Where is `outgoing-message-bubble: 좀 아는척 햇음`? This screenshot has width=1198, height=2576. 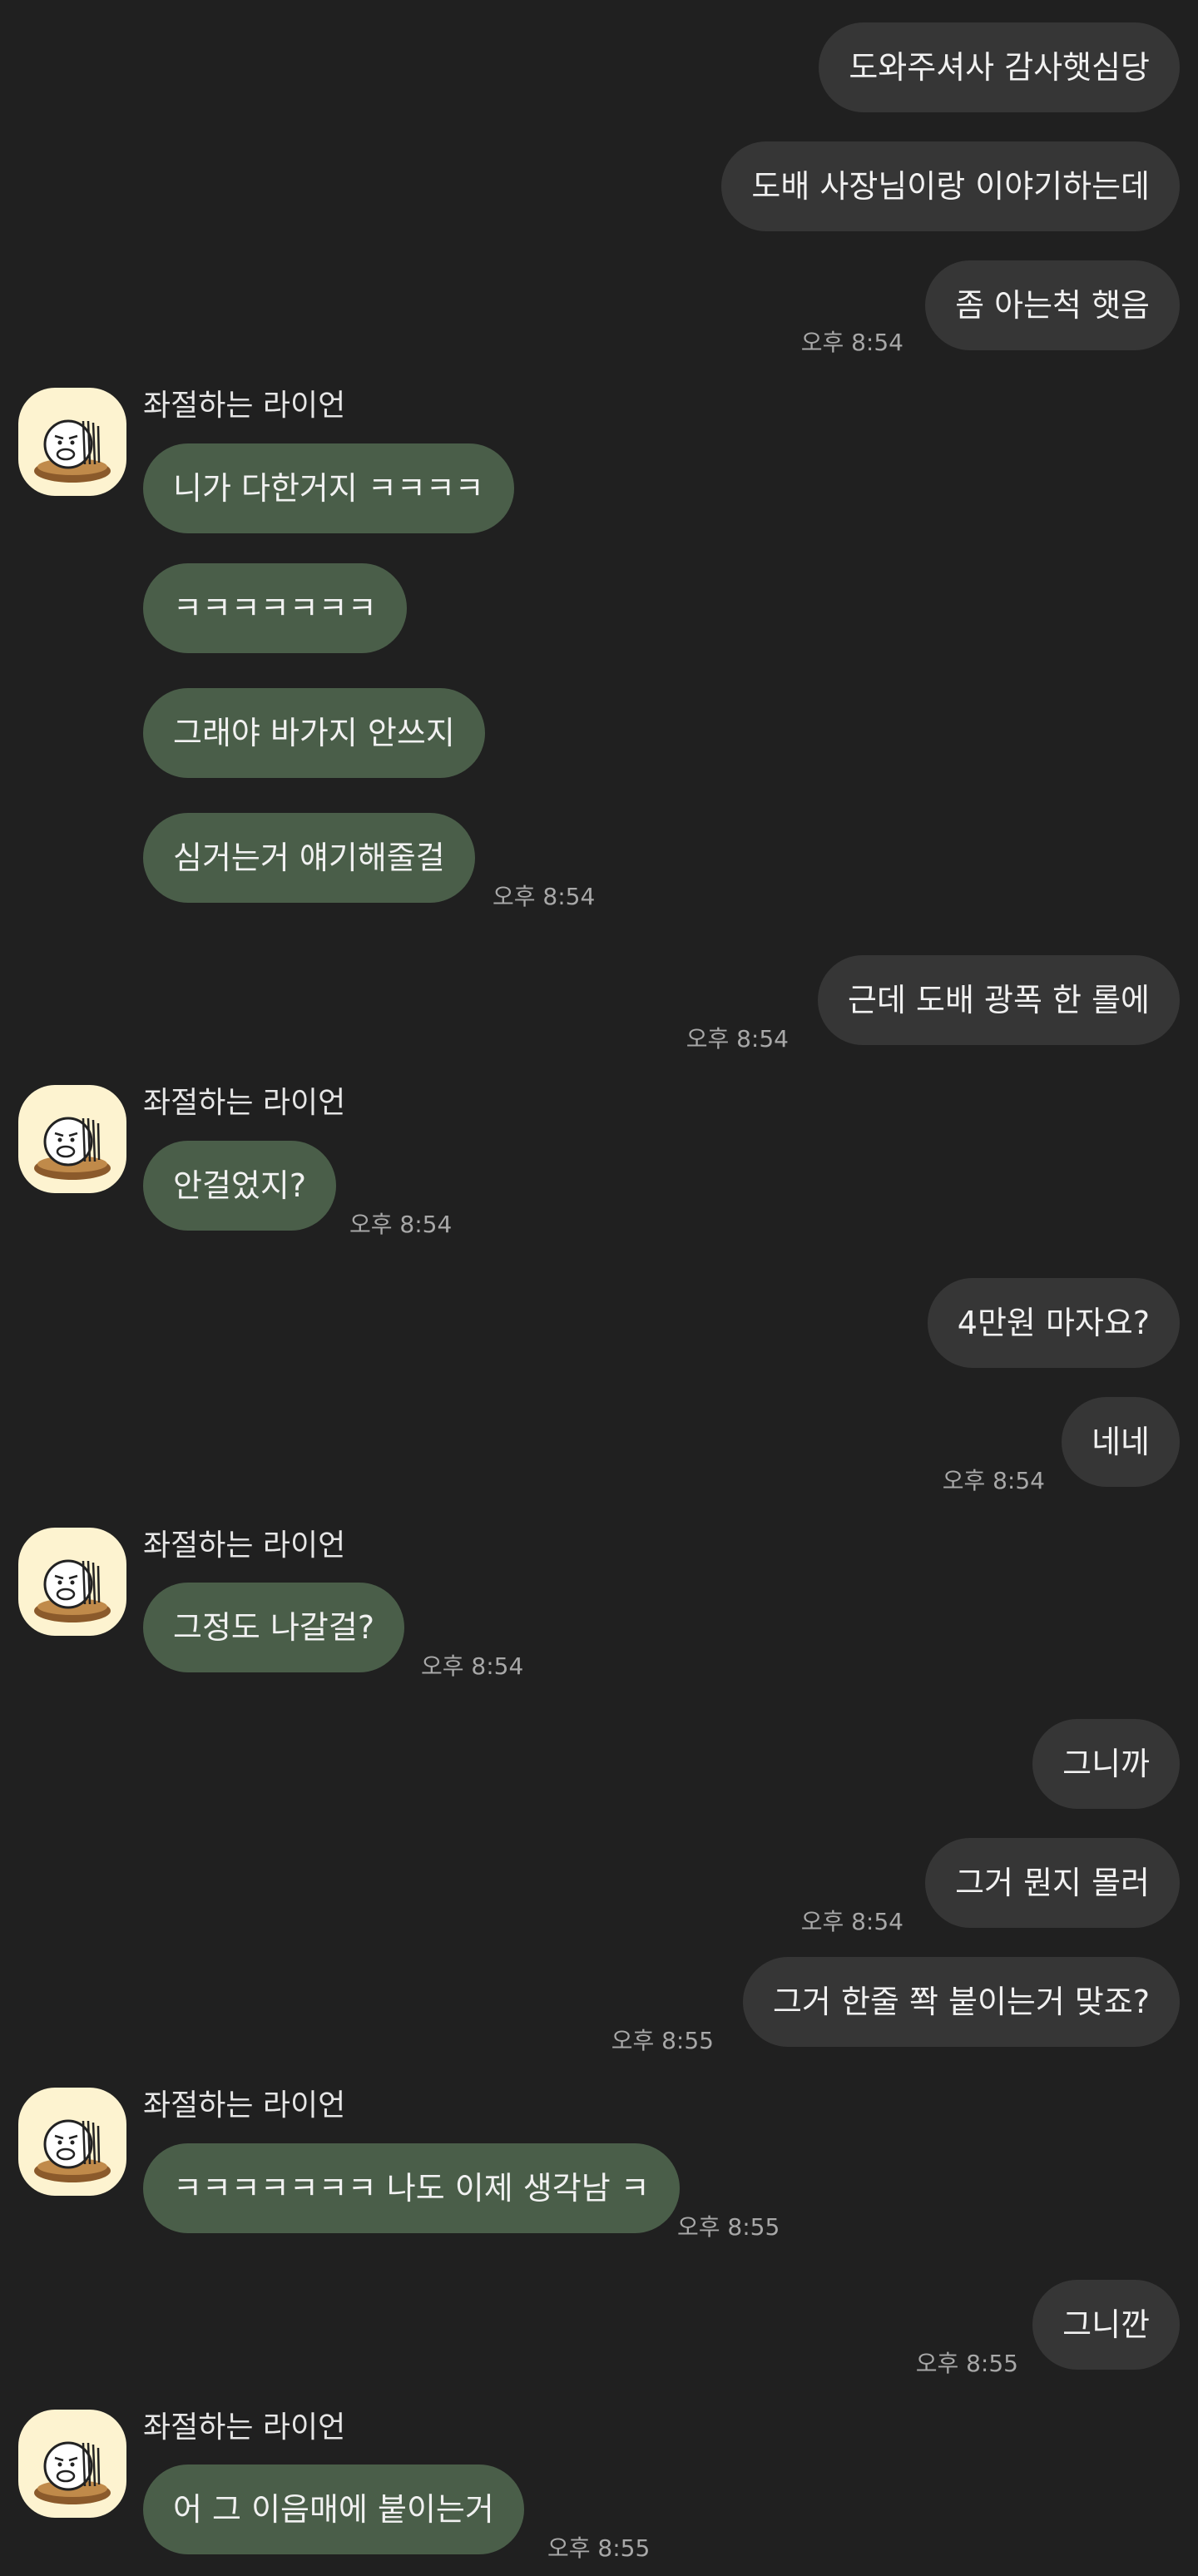 outgoing-message-bubble: 좀 아는척 햇음 is located at coordinates (1052, 305).